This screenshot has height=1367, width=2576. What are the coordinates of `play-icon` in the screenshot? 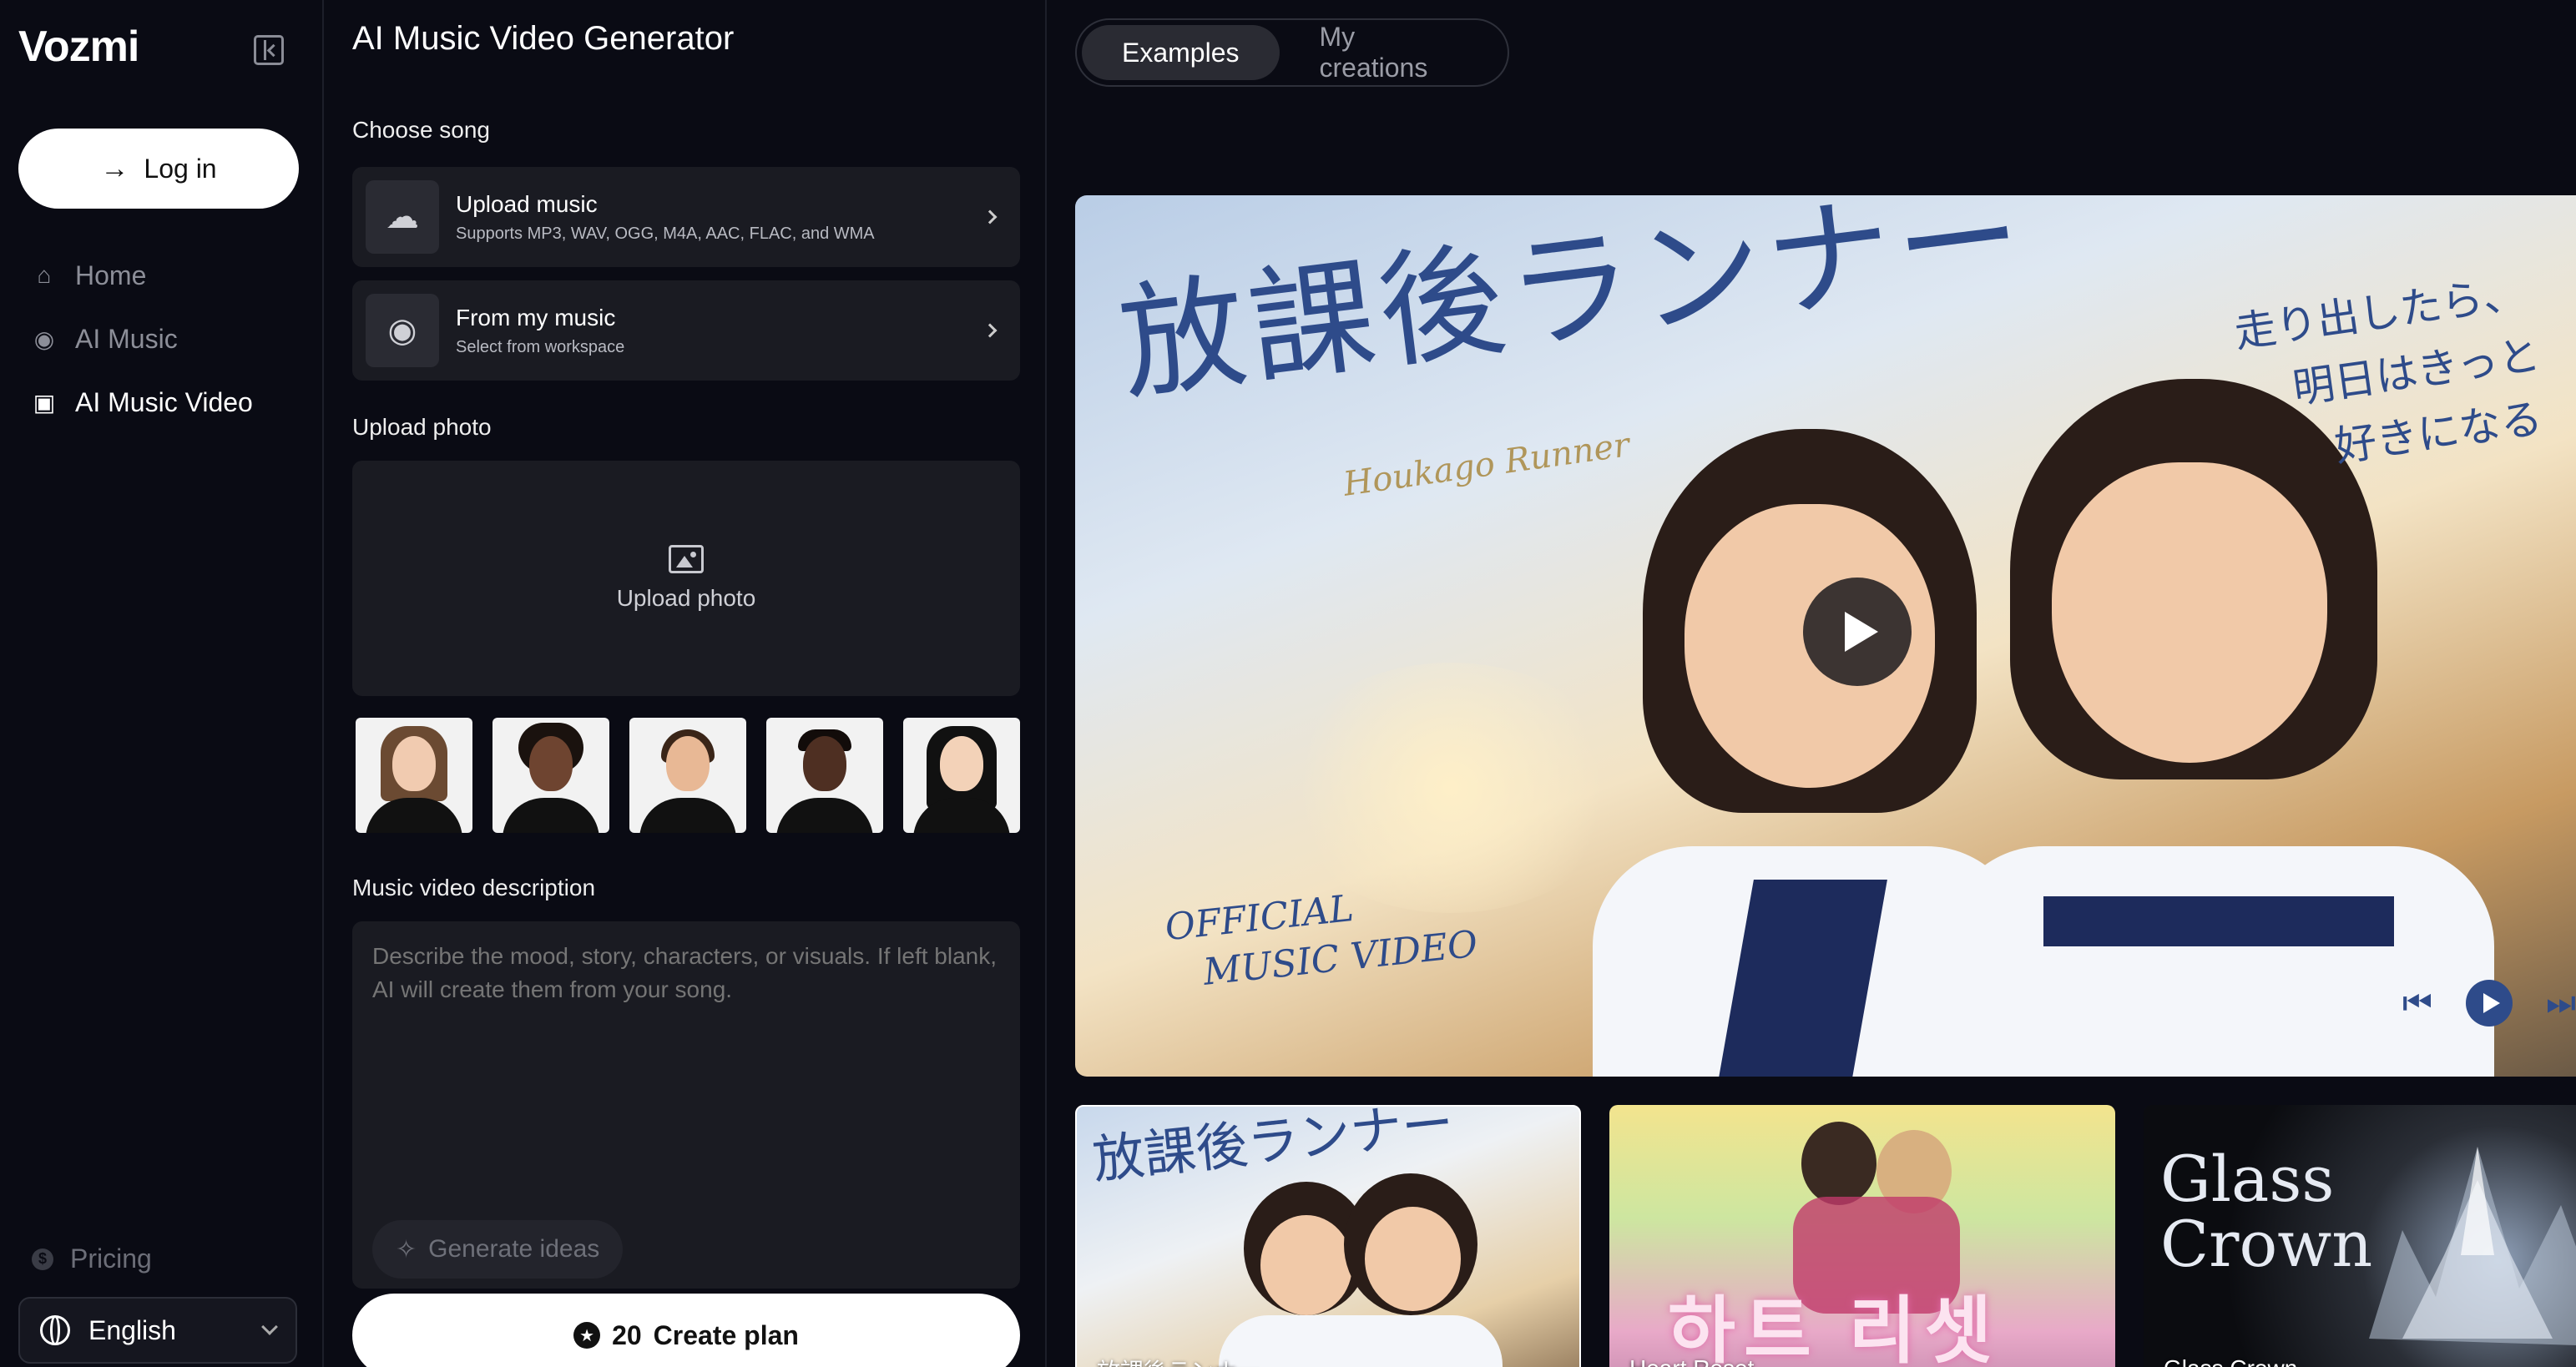 It's located at (2489, 1003).